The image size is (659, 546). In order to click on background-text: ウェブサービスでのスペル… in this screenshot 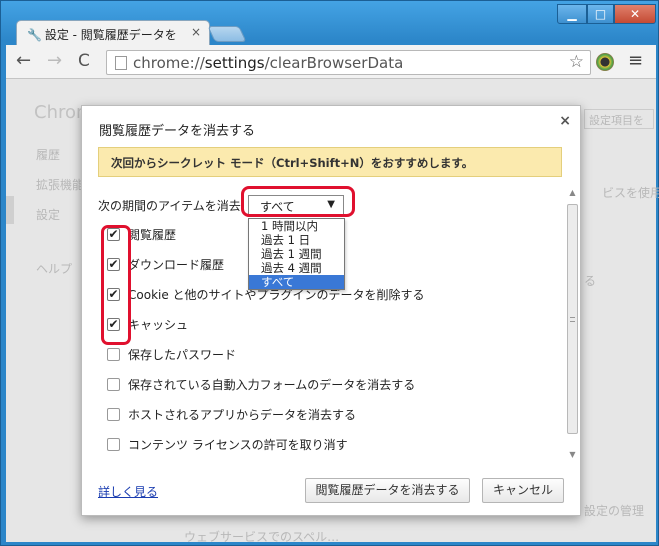, I will do `click(262, 537)`.